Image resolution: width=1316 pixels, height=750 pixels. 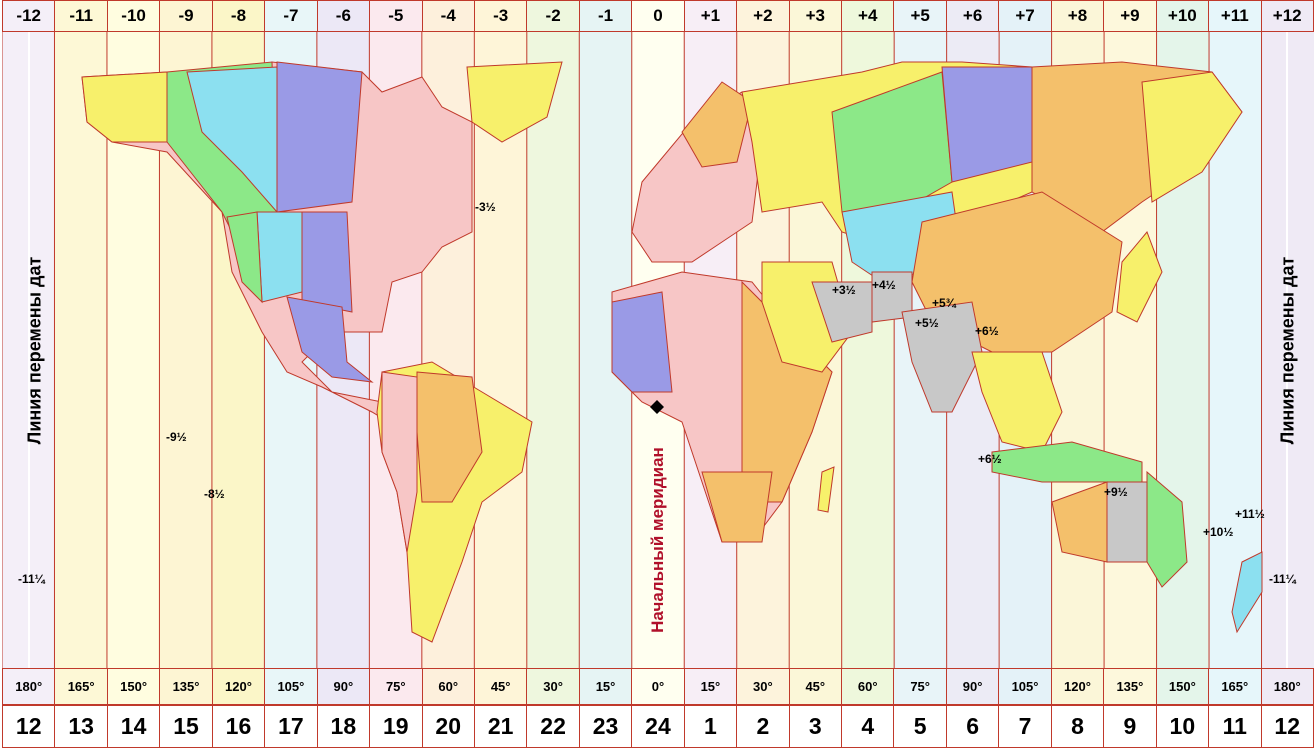 What do you see at coordinates (343, 726) in the screenshot?
I see `hour-cell-6: 18` at bounding box center [343, 726].